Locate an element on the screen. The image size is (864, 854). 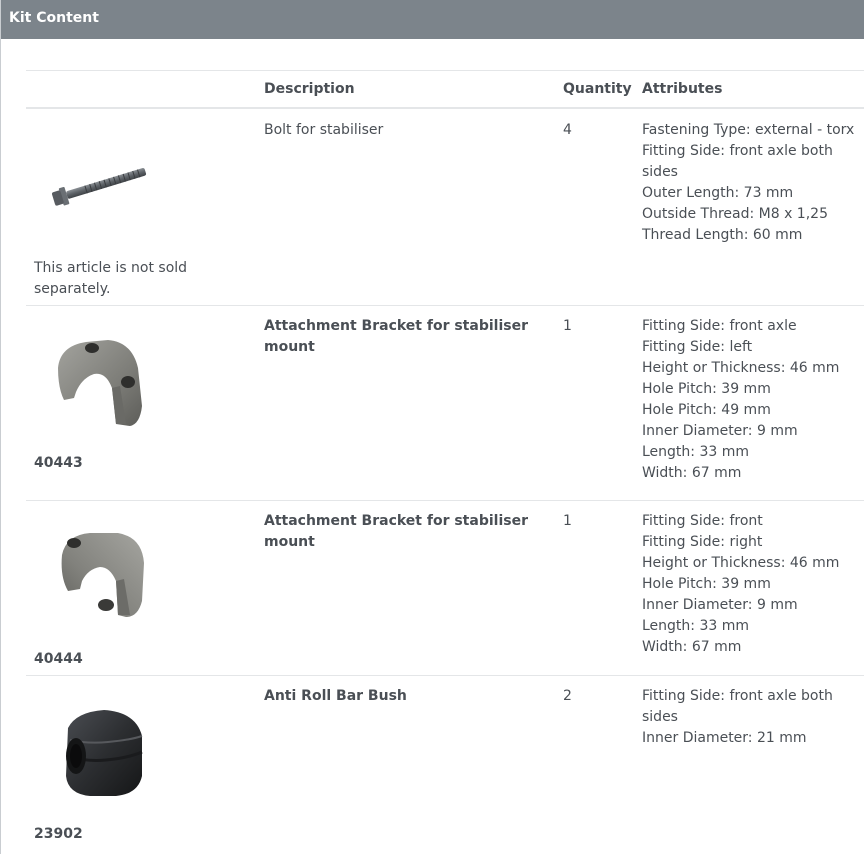
row-quantity: 4 is located at coordinates (567, 130).